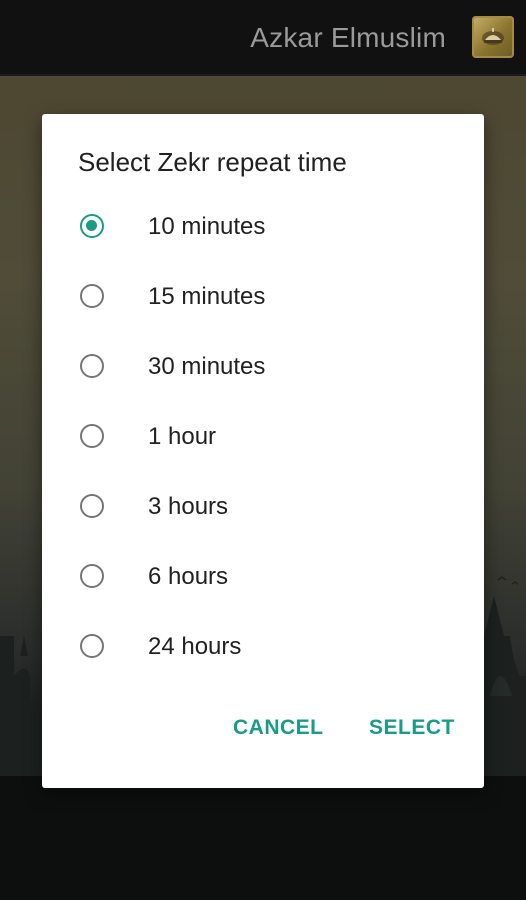 The height and width of the screenshot is (900, 526). Describe the element at coordinates (207, 226) in the screenshot. I see `option-label: 10 minutes` at that location.